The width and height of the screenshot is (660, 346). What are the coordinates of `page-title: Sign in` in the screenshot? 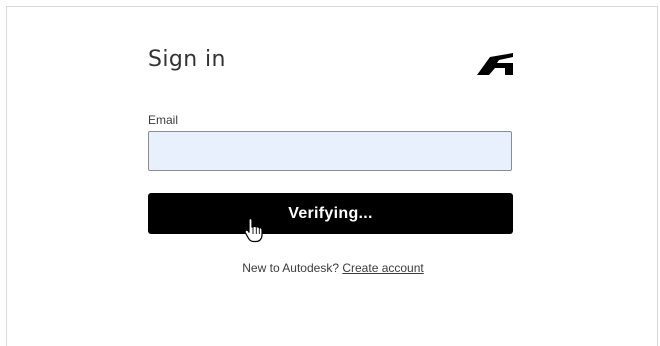 It's located at (187, 59).